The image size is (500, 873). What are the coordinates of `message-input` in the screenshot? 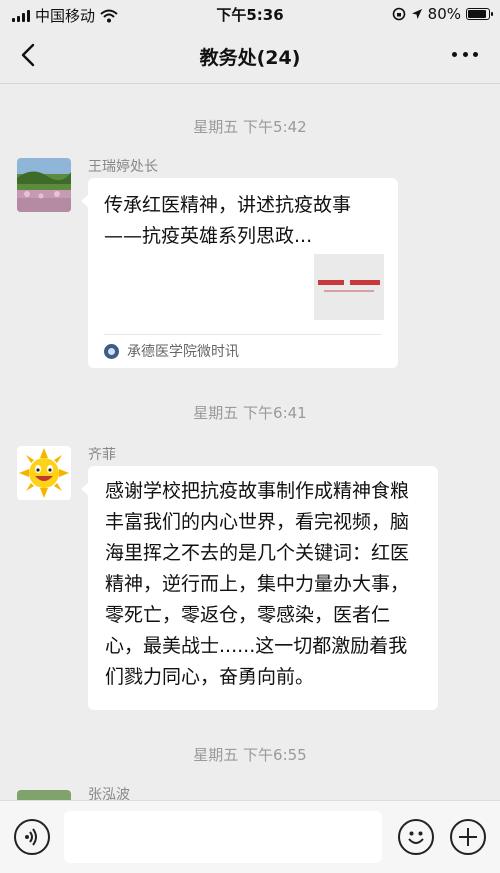 It's located at (223, 837).